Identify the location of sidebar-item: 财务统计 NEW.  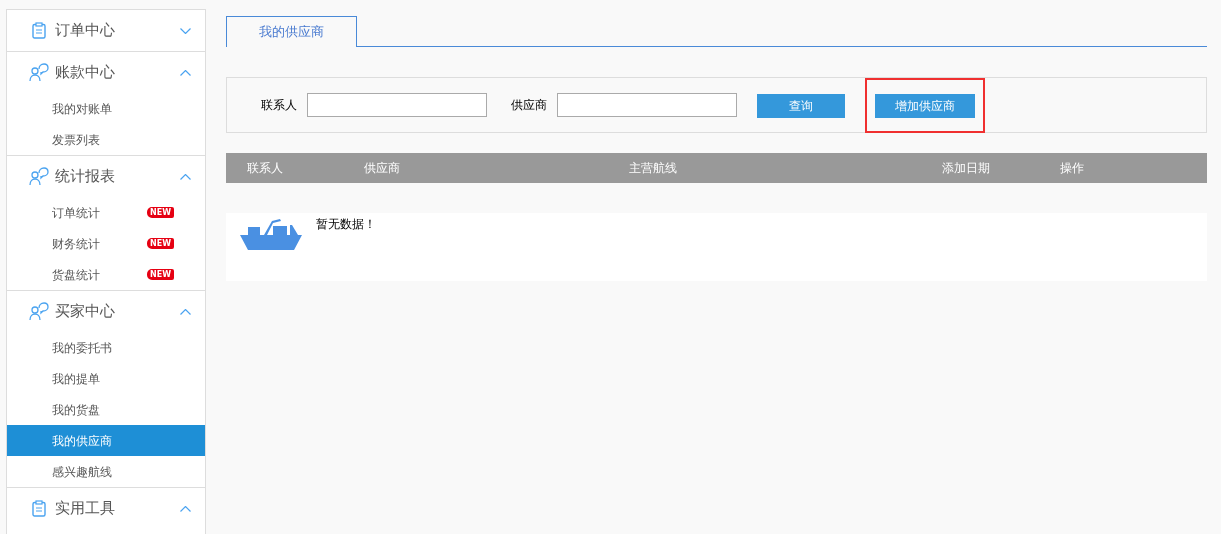
(106, 243).